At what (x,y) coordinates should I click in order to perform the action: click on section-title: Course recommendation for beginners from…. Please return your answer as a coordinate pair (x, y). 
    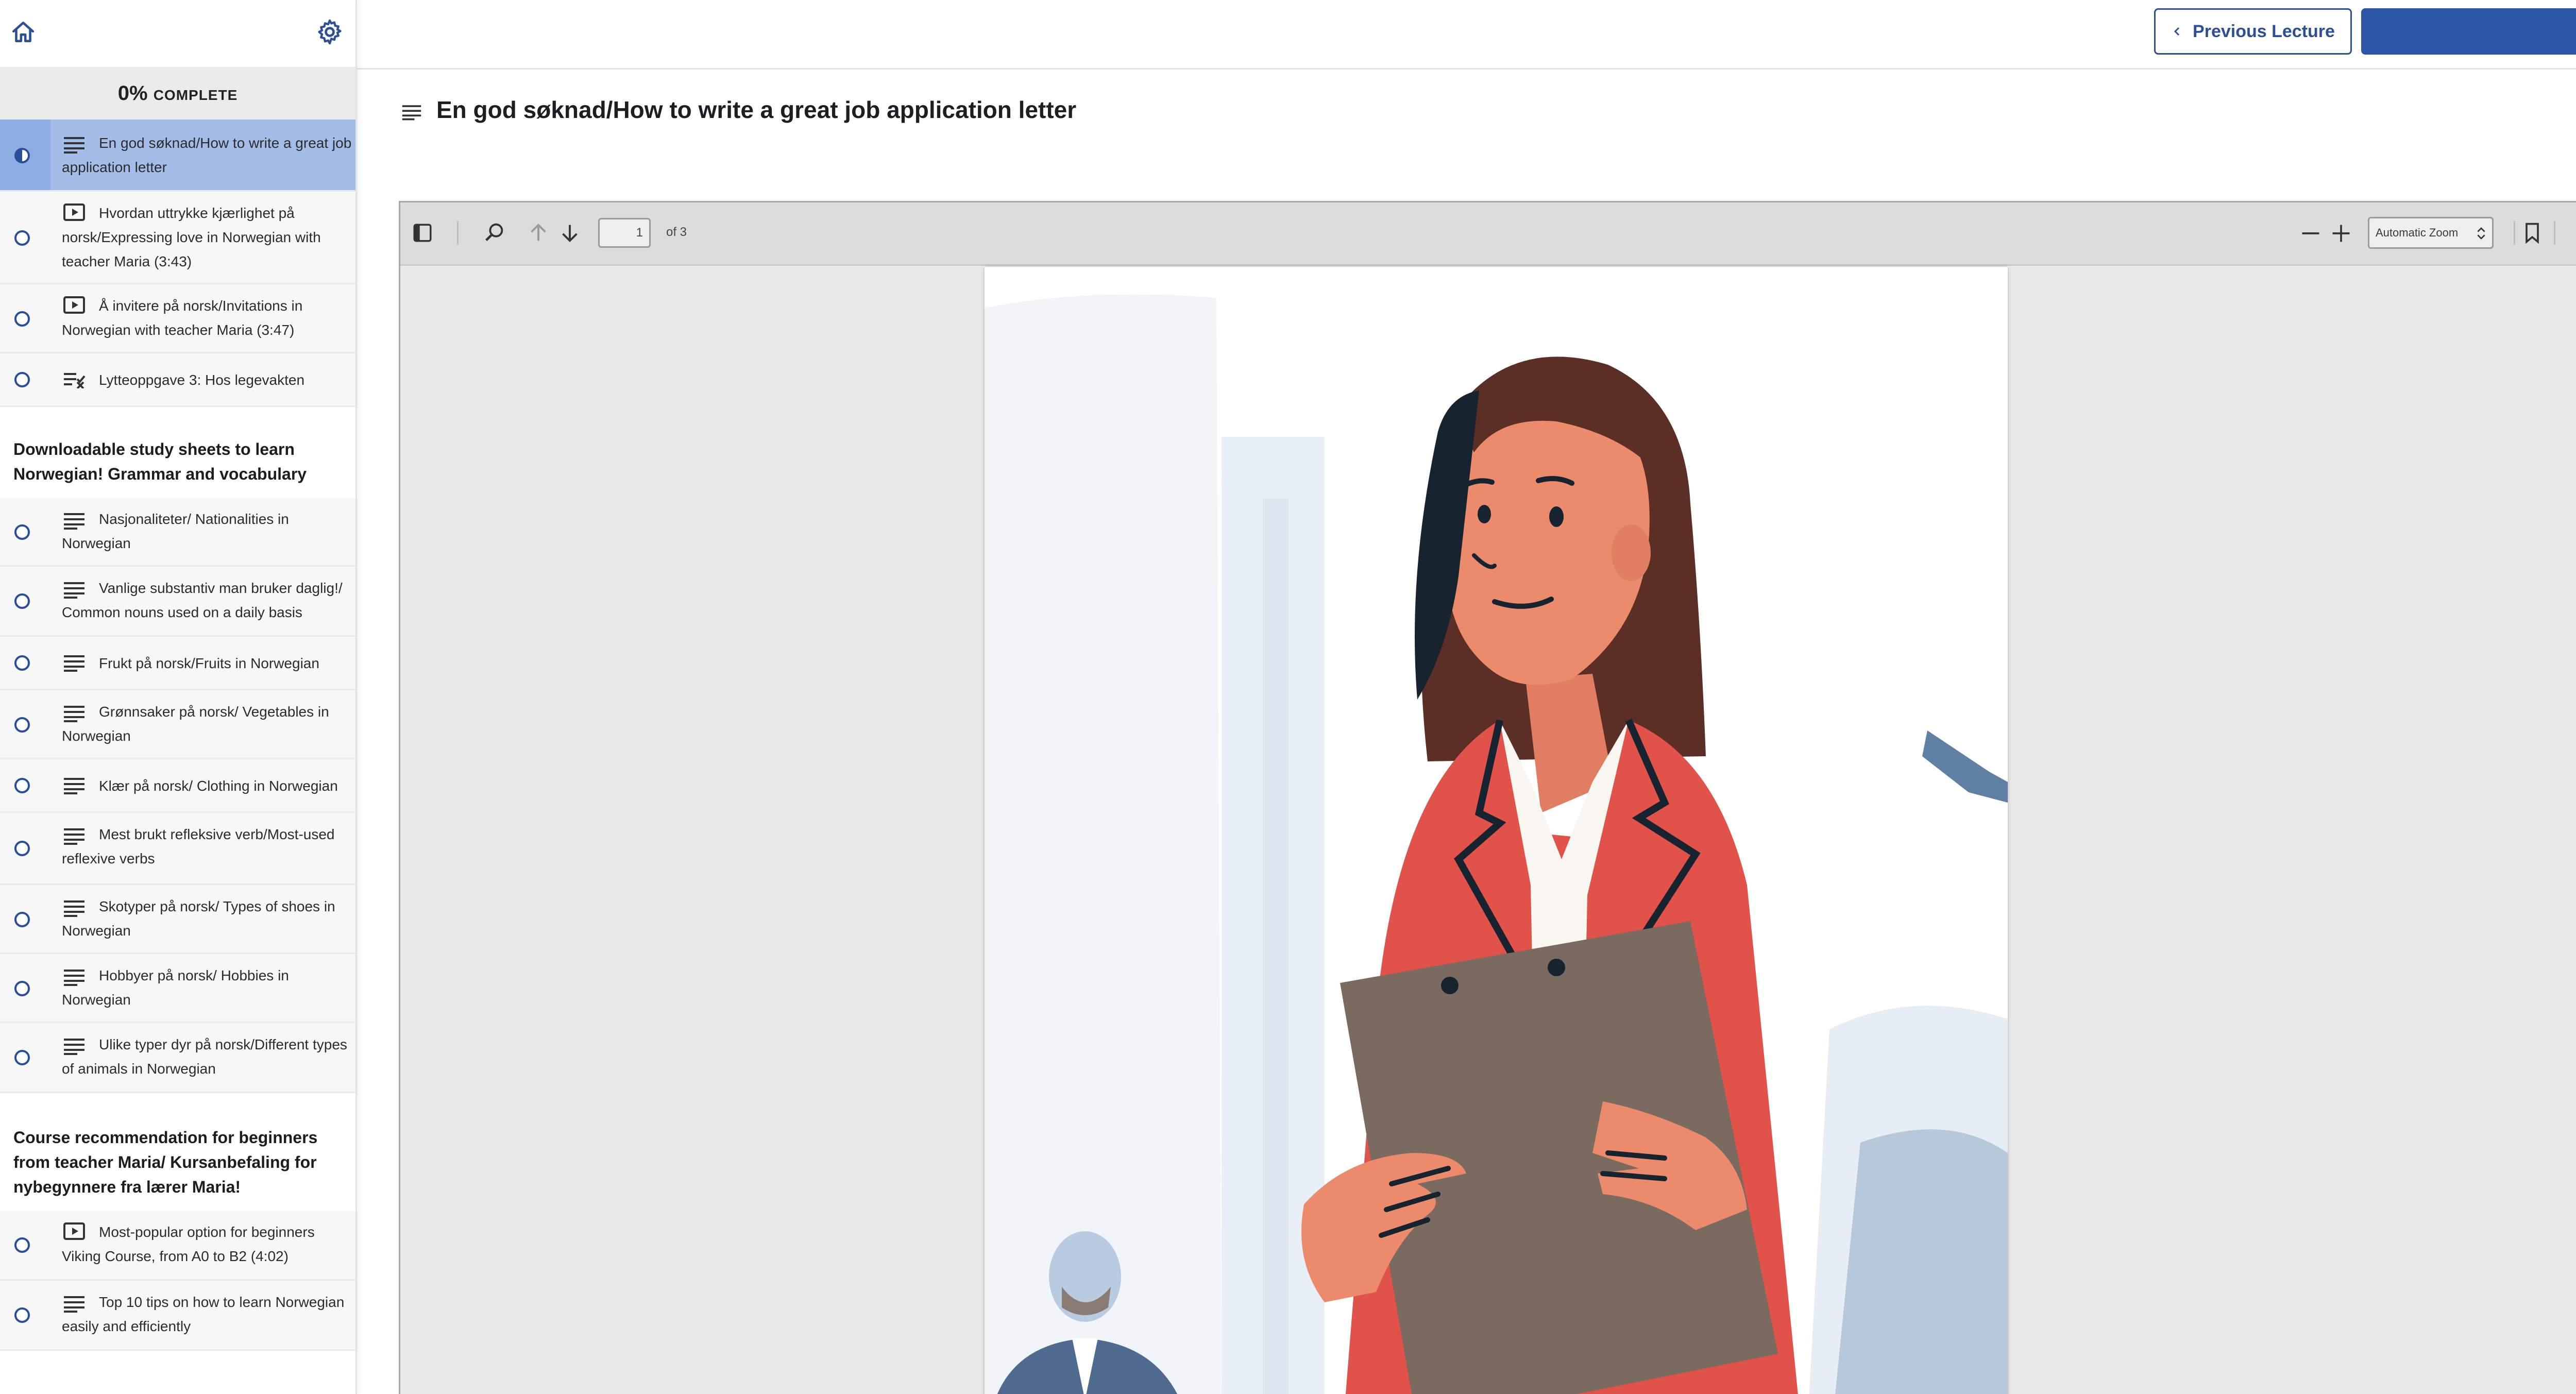
    Looking at the image, I should click on (165, 1162).